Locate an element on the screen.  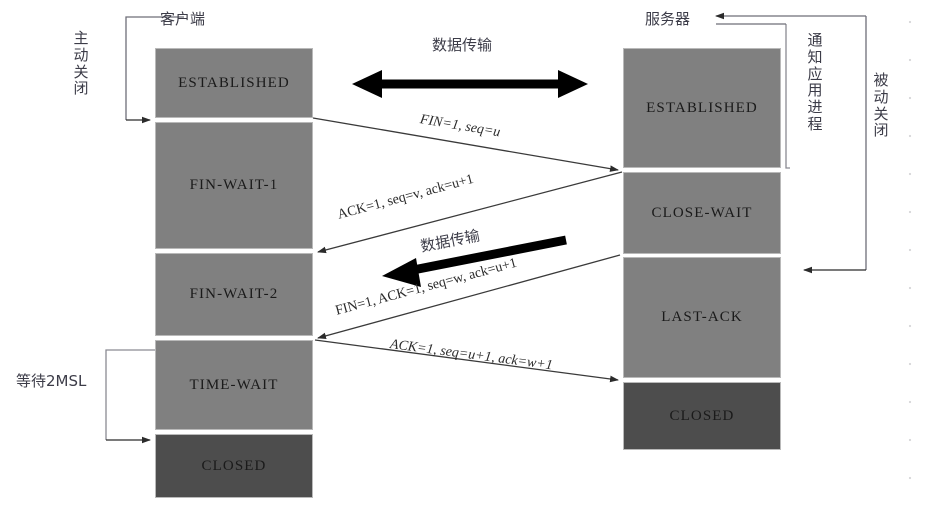
client-state-closed: CLOSED is located at coordinates (234, 466).